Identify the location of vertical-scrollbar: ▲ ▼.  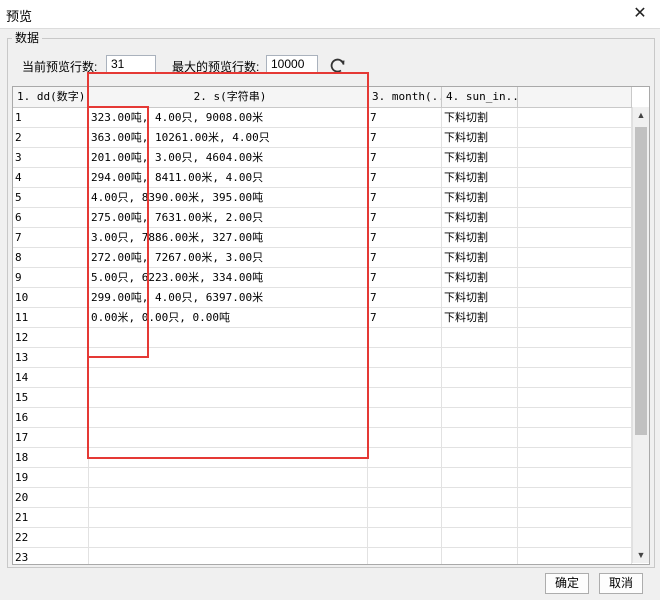
(640, 335).